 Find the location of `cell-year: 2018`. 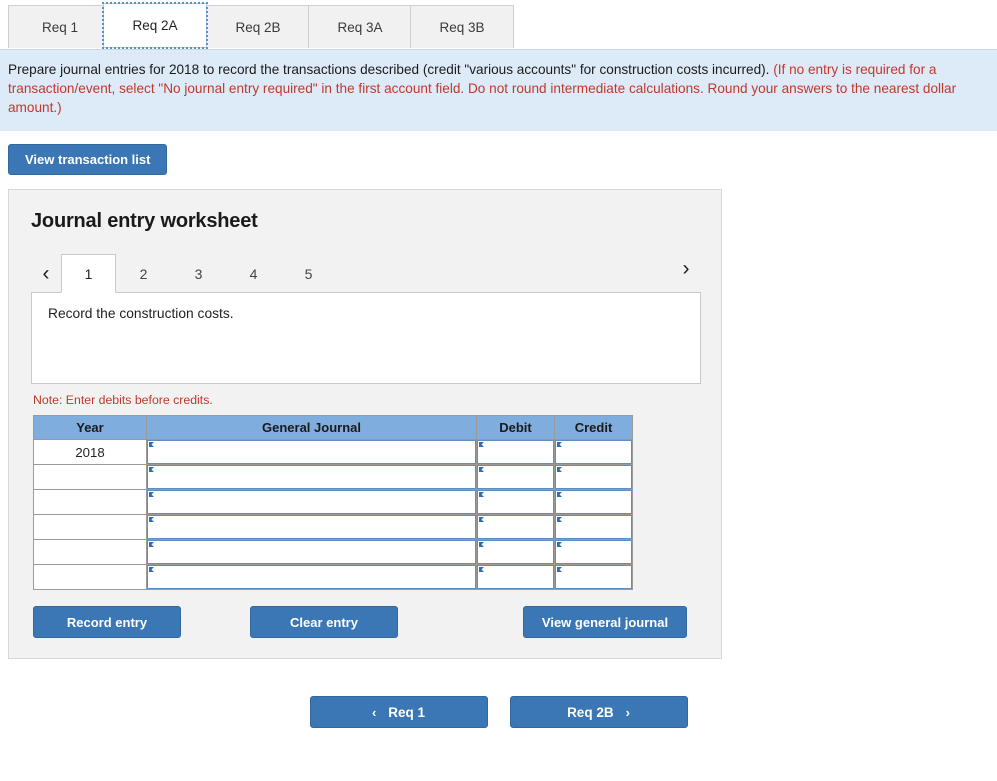

cell-year: 2018 is located at coordinates (90, 452).